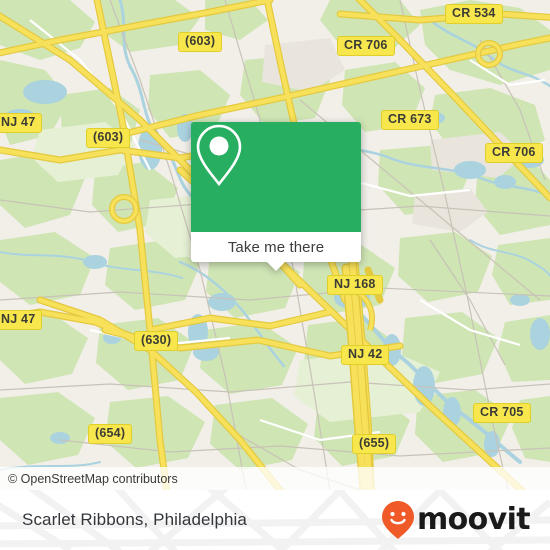  I want to click on osm-attribution-text: © OpenStreetMap contributors, so click(89, 479).